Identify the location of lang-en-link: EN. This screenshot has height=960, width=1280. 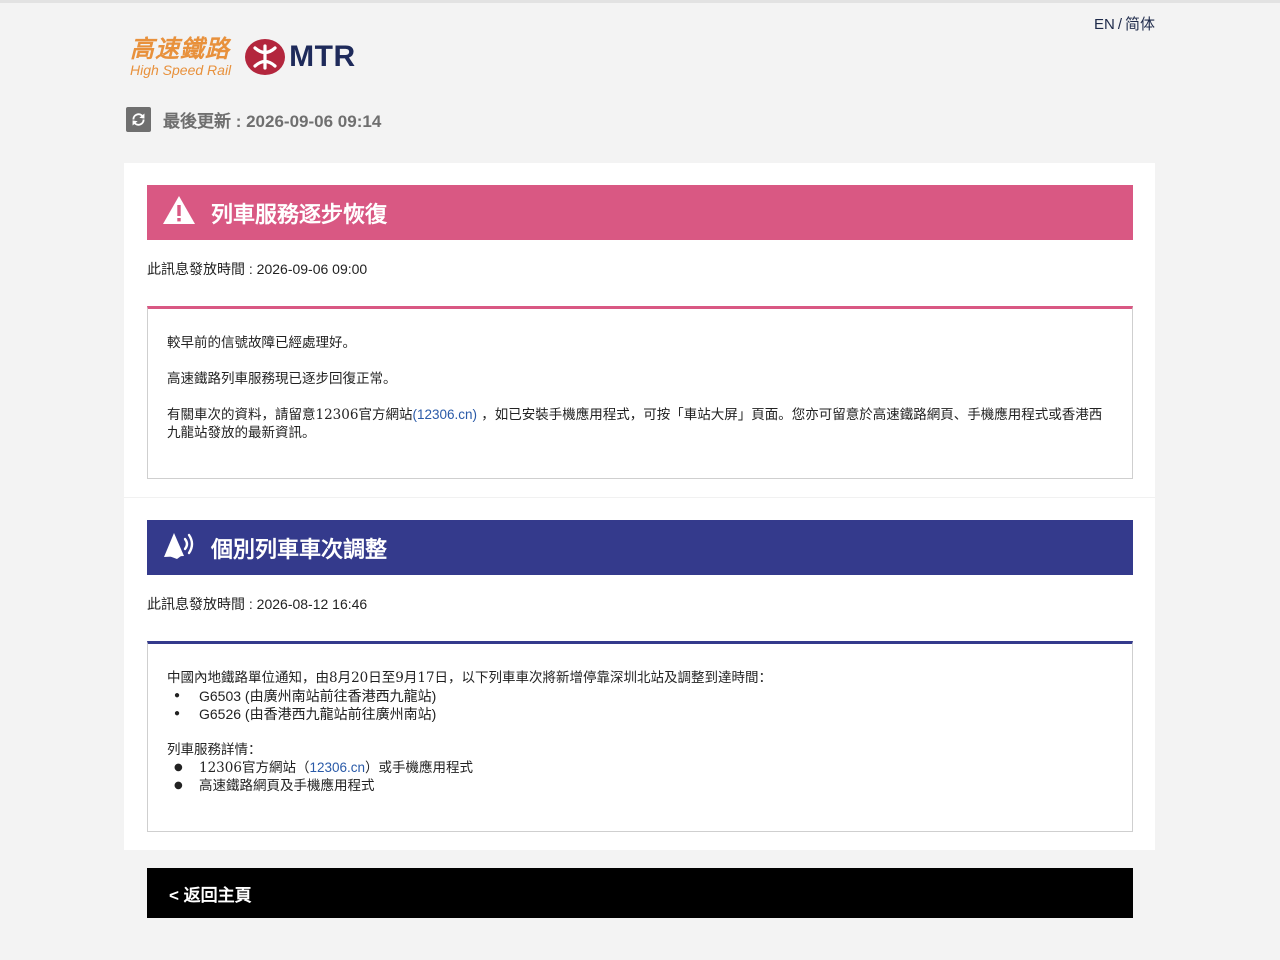
(1104, 24).